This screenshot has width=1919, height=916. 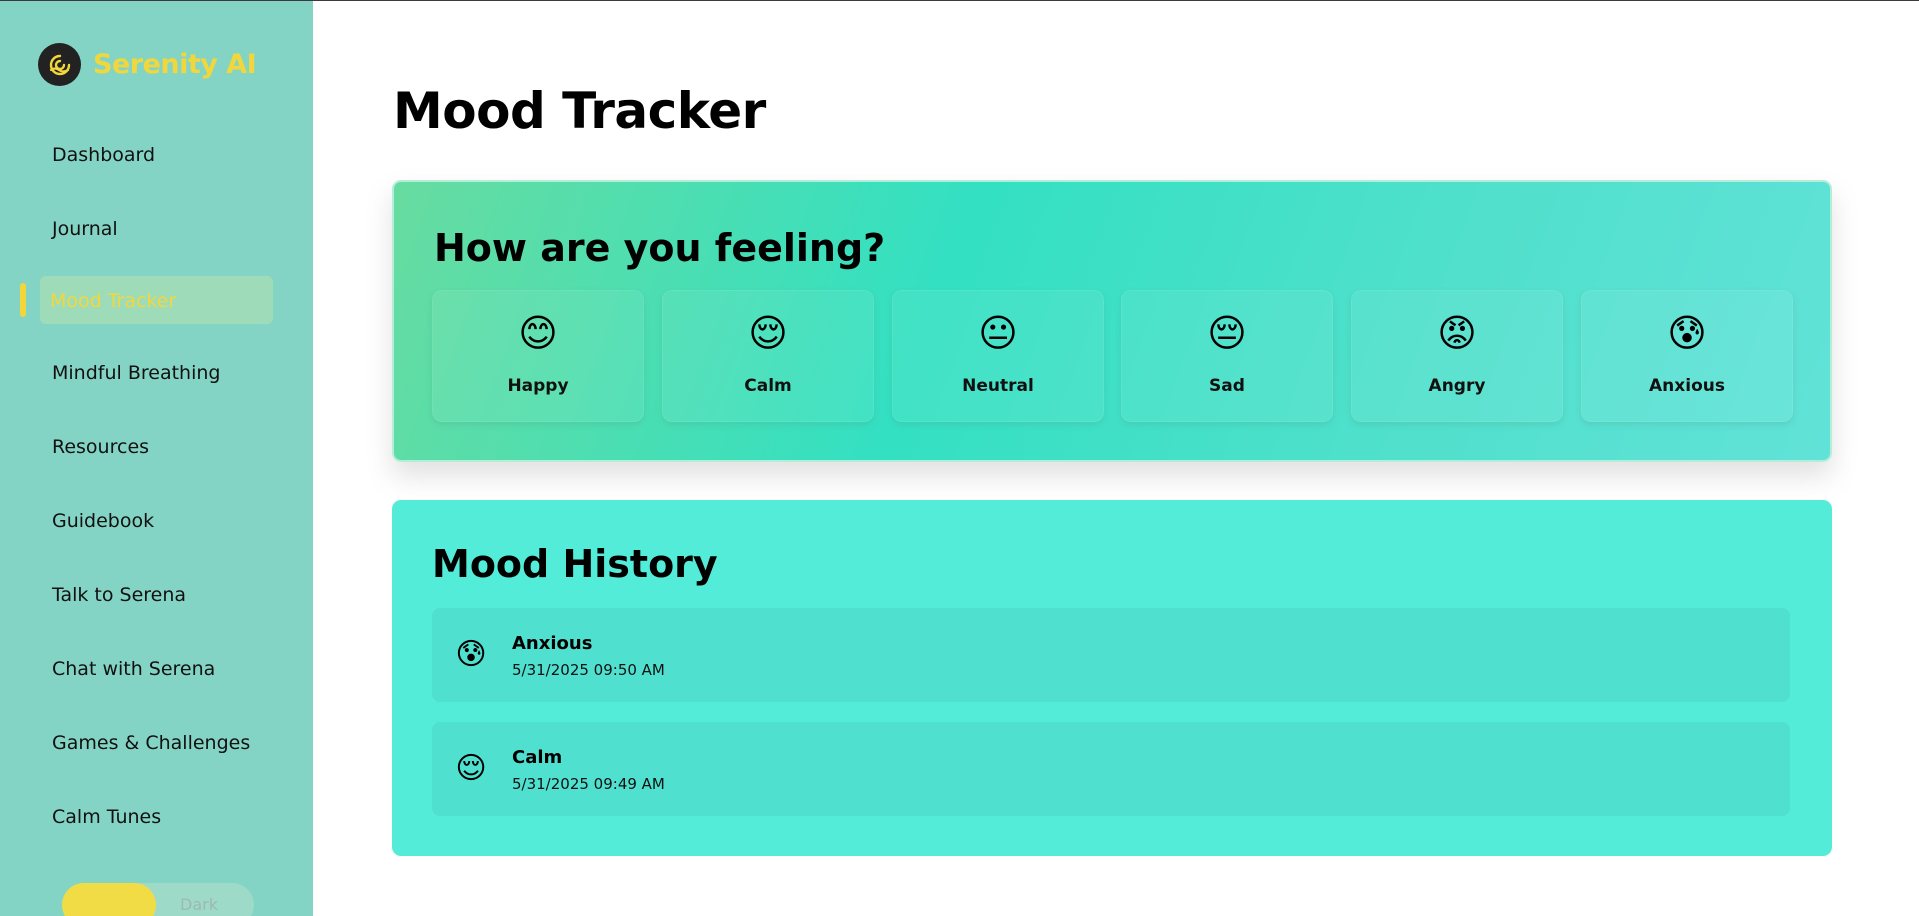 I want to click on mood-label: Happy, so click(x=538, y=386).